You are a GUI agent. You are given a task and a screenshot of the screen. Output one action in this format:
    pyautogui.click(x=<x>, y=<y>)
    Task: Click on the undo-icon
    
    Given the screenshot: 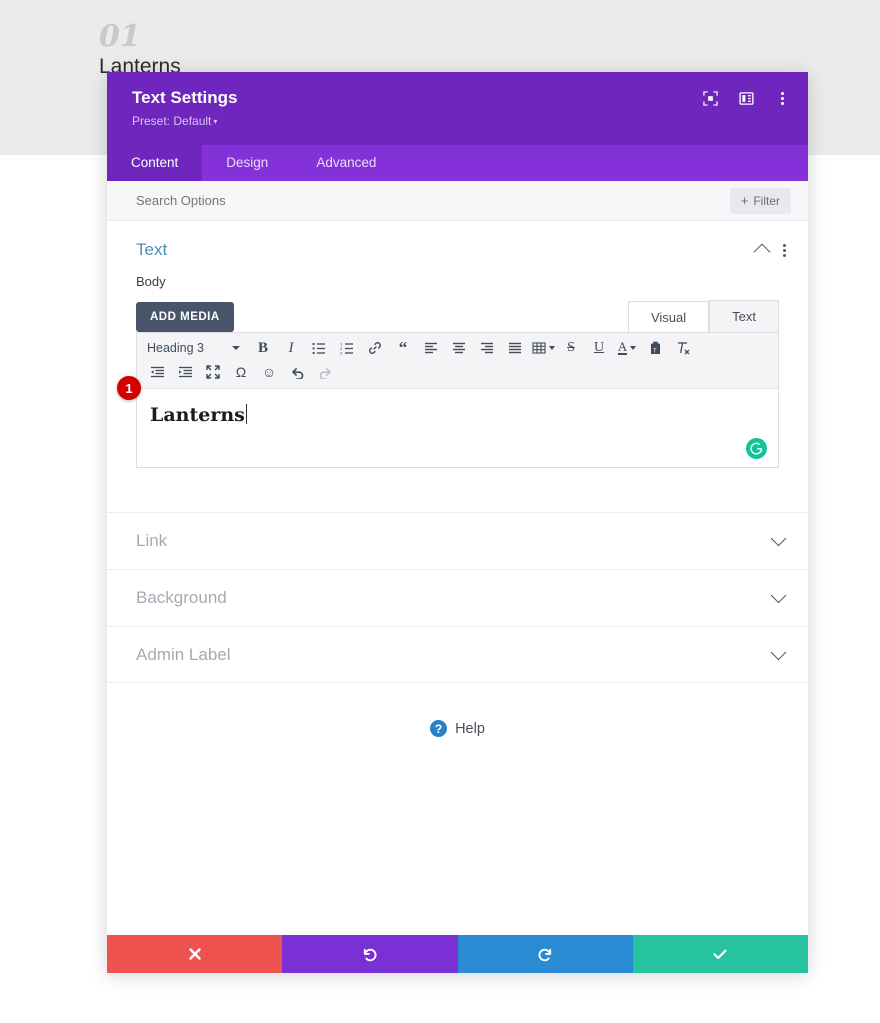 What is the action you would take?
    pyautogui.click(x=297, y=372)
    